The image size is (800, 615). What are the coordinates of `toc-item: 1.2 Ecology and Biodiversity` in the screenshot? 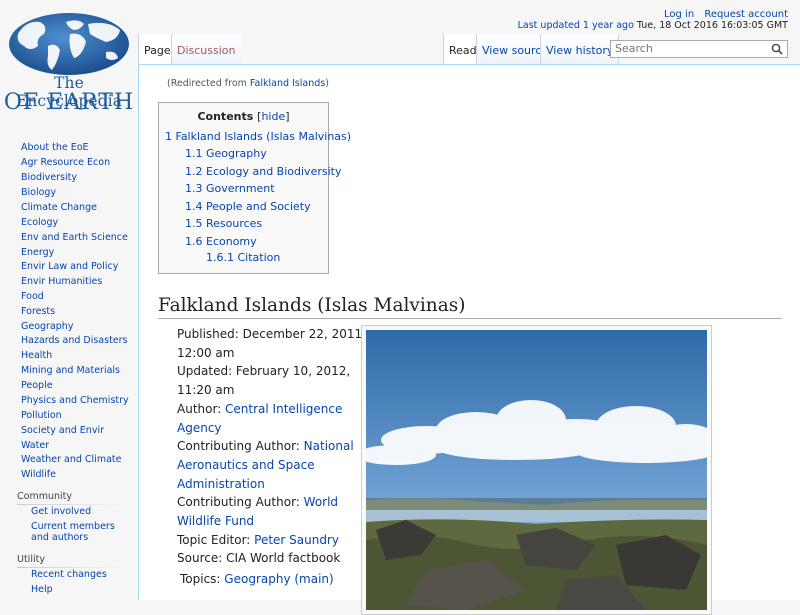 It's located at (263, 171).